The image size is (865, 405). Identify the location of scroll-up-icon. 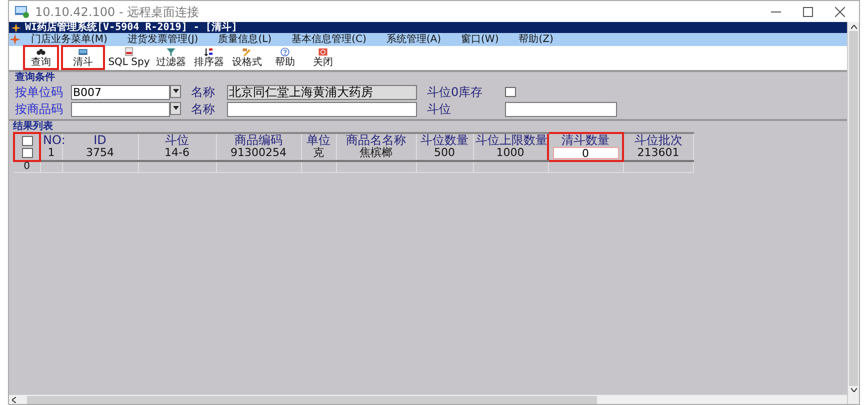
(853, 27).